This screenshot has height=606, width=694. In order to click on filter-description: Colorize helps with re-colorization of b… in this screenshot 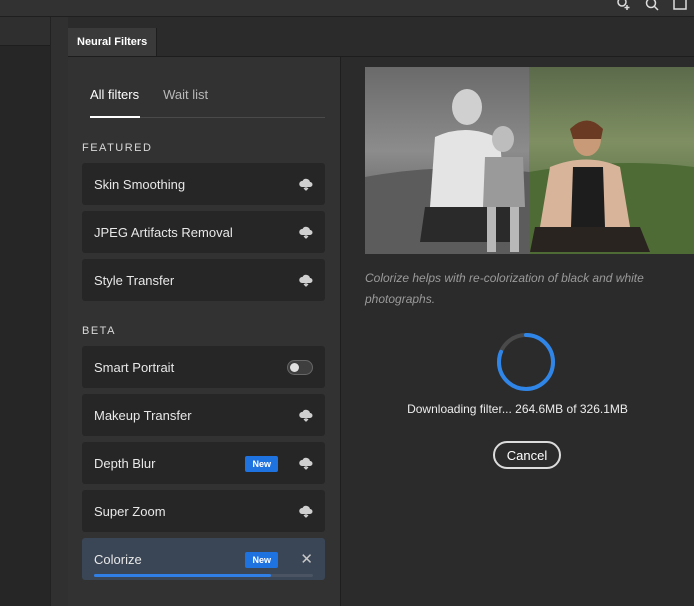, I will do `click(504, 288)`.